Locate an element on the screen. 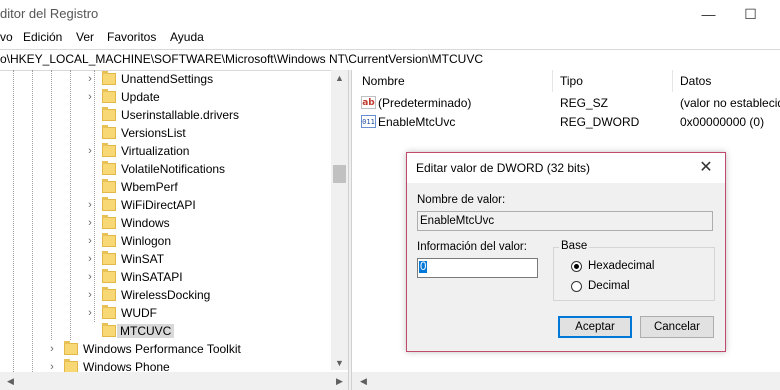  value-name-label: Nombre de valor: is located at coordinates (461, 200).